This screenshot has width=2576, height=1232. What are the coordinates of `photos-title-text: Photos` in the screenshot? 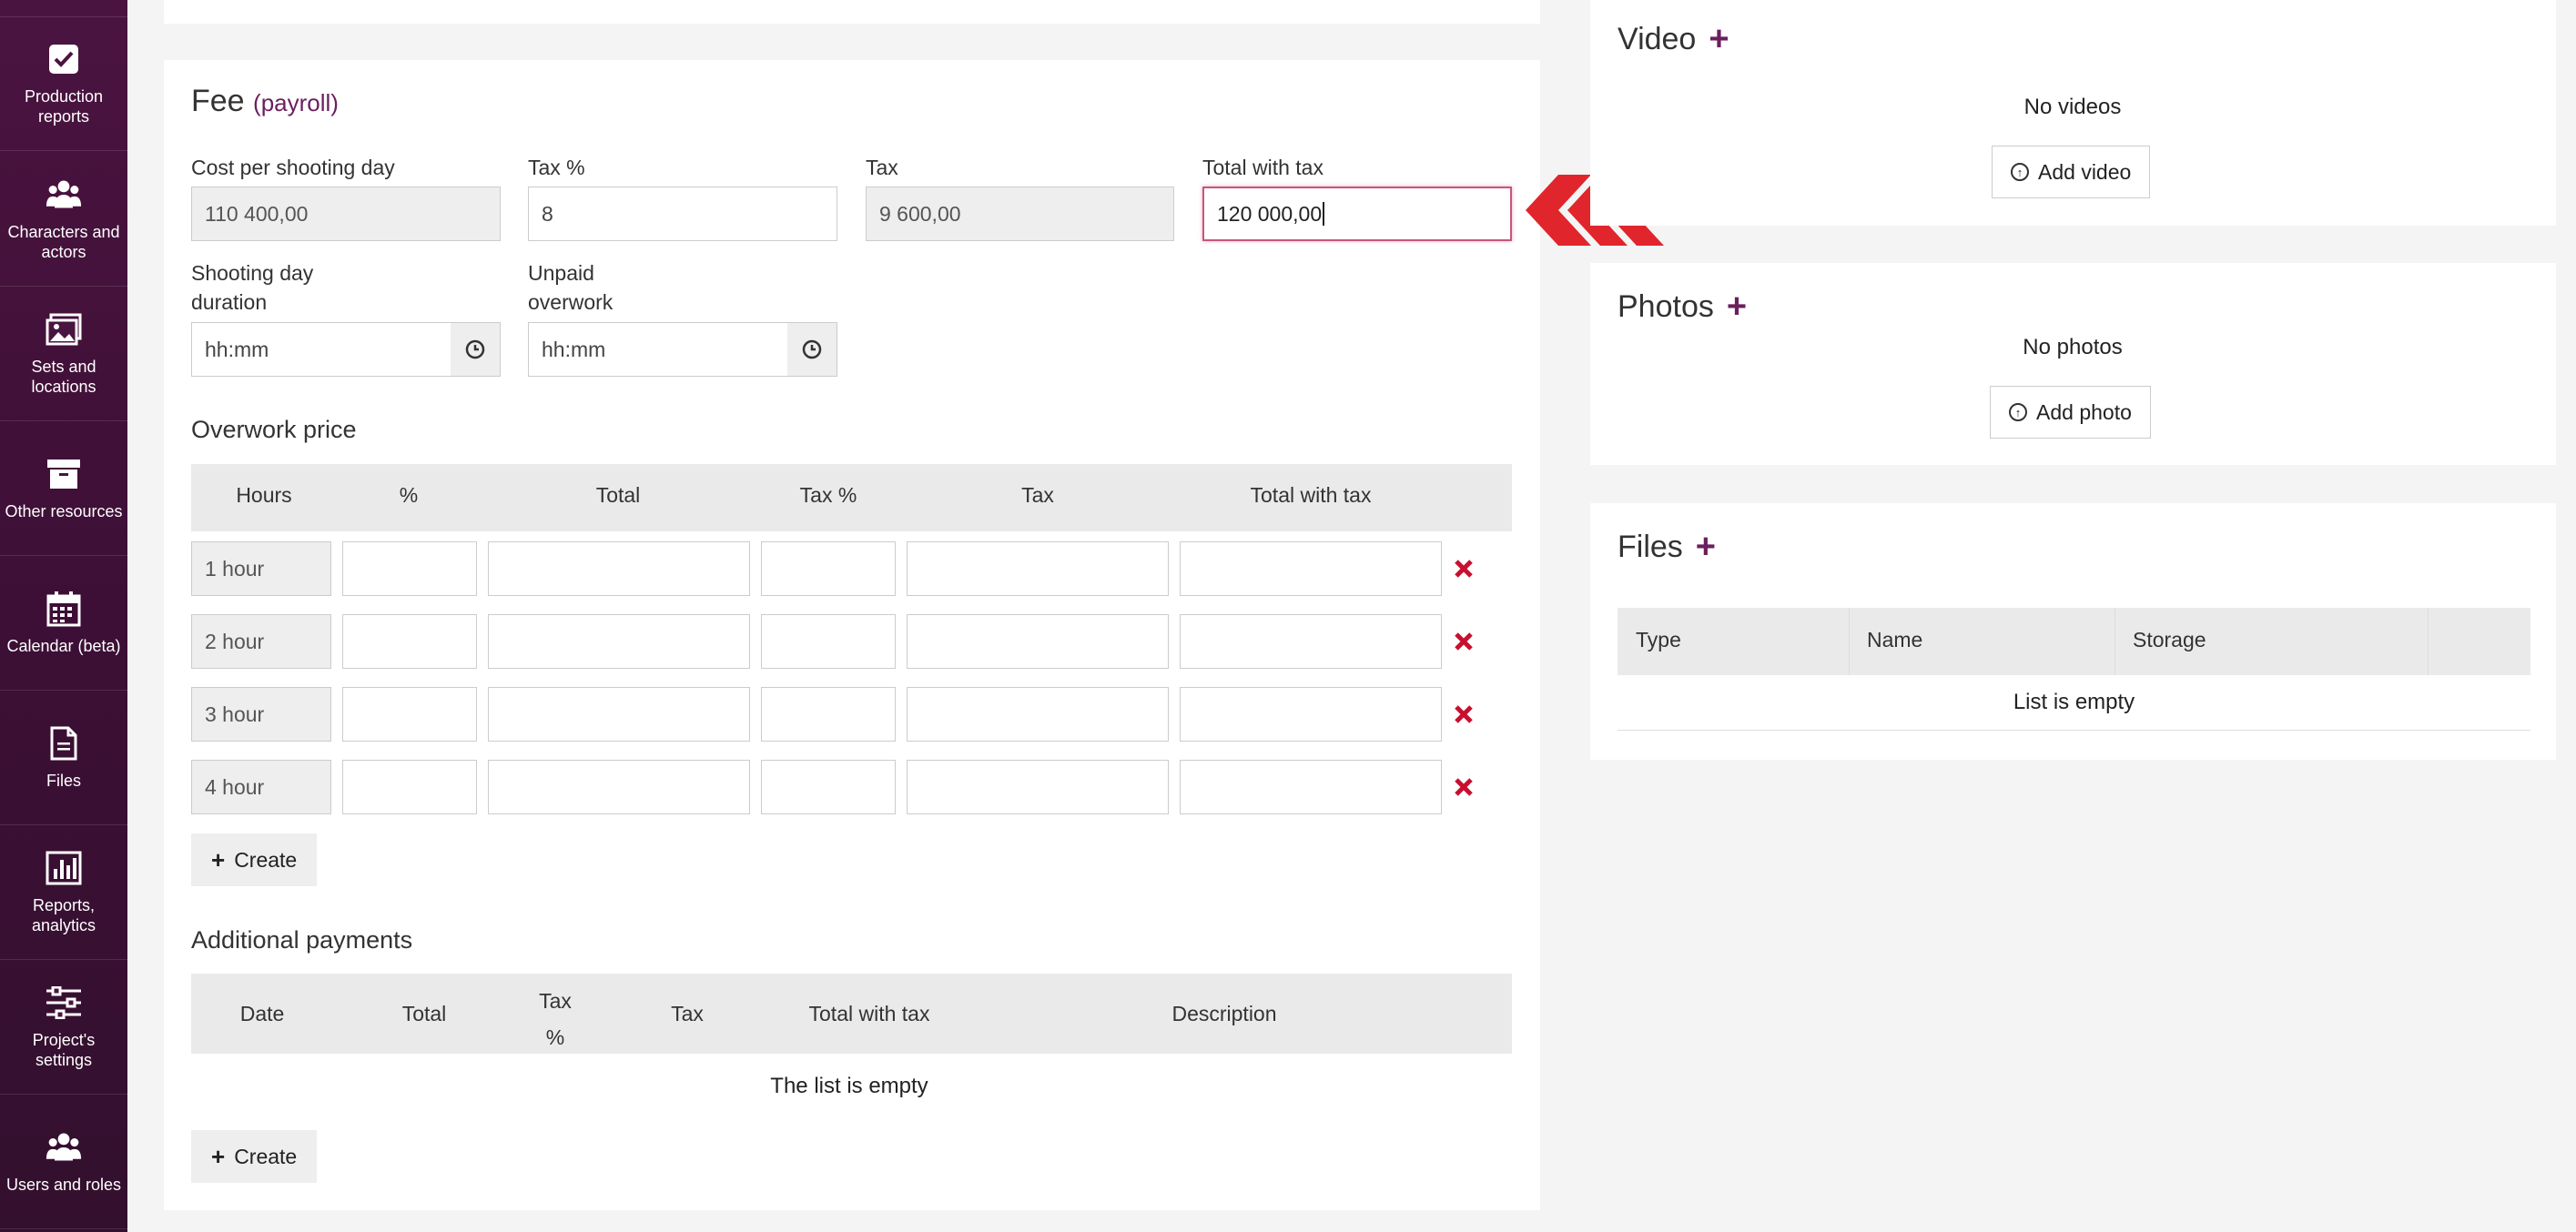 It's located at (1666, 306).